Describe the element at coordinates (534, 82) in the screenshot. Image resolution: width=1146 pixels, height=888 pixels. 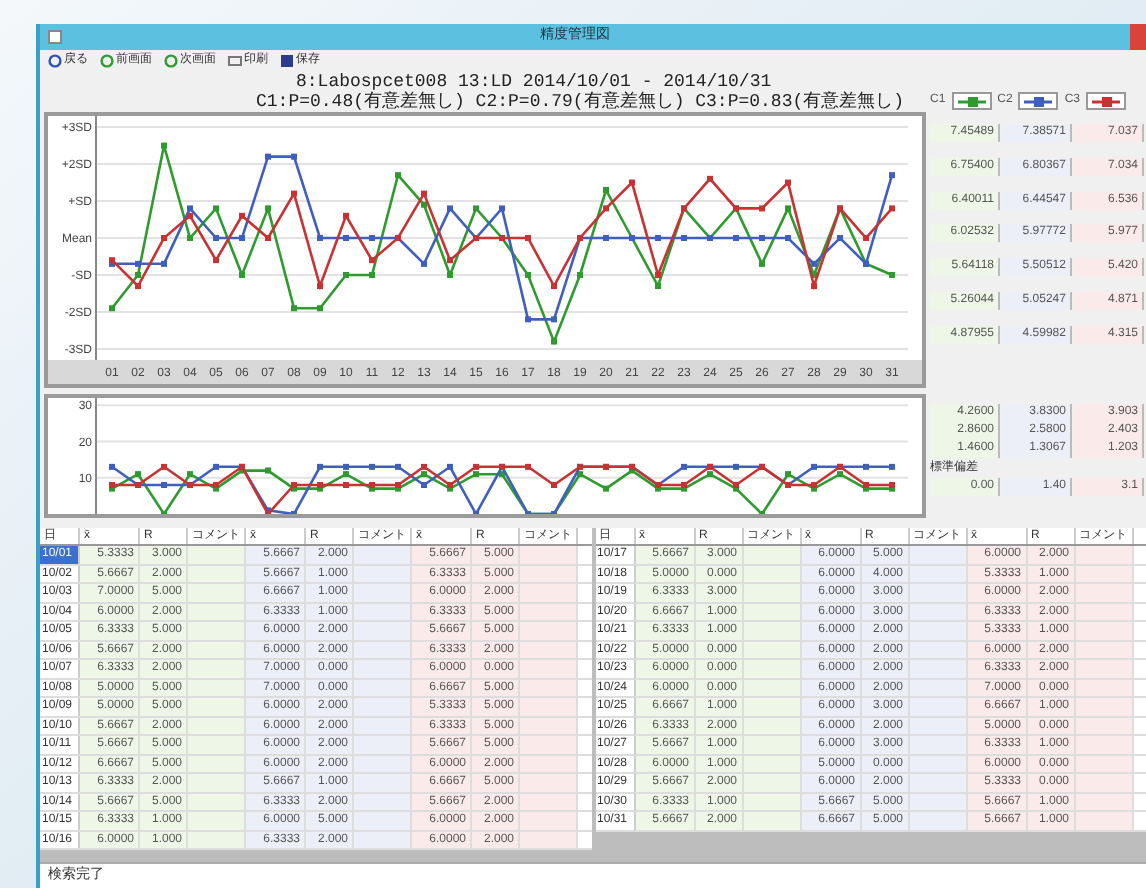
I see `header-text: 8:Labospcet008 13:LD 2014/10/01 - 2014/10/31` at that location.